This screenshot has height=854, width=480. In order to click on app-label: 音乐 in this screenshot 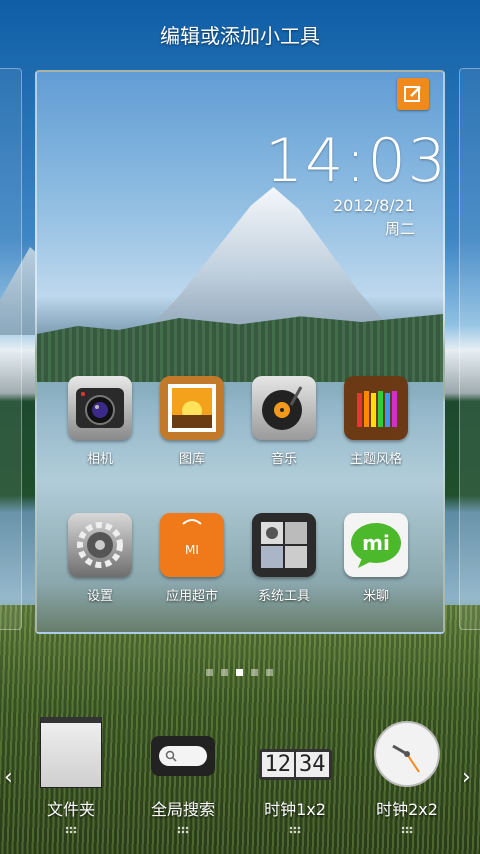, I will do `click(283, 459)`.